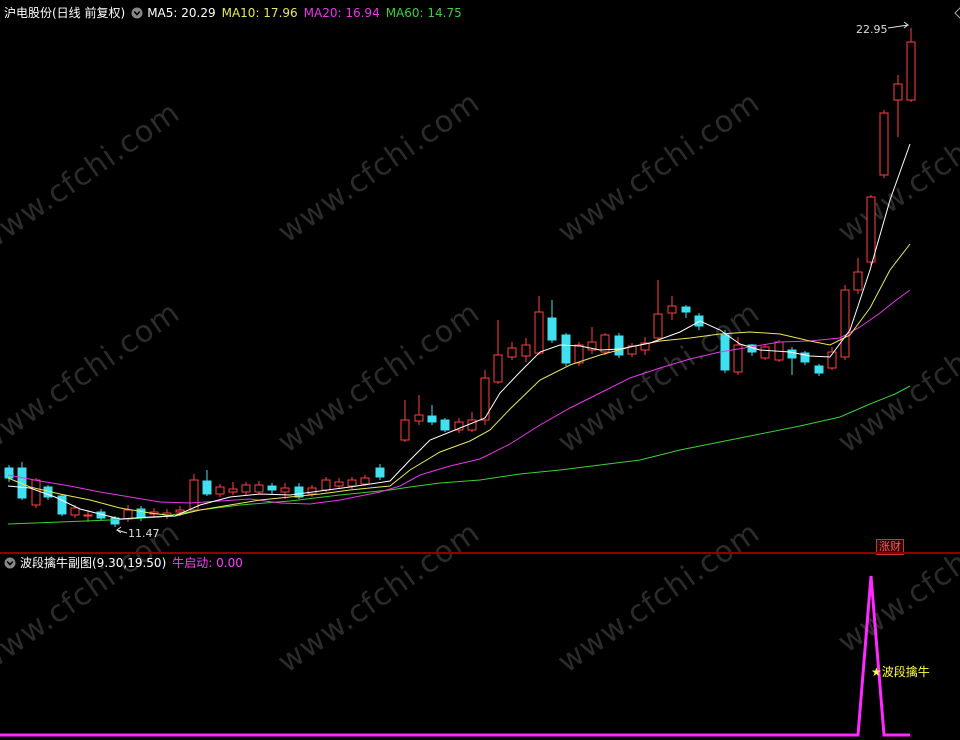  What do you see at coordinates (207, 563) in the screenshot?
I see `bull-start-value: 牛启动: 0.00` at bounding box center [207, 563].